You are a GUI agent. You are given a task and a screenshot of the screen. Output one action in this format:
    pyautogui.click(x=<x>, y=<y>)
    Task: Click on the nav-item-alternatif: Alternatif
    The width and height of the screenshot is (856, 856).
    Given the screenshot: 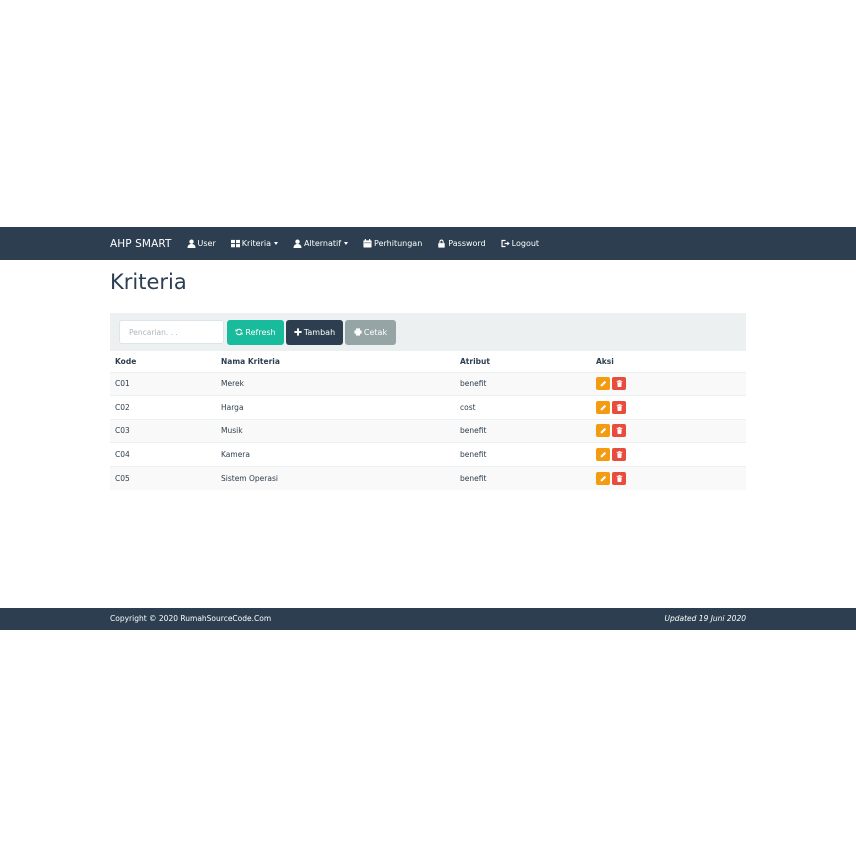 What is the action you would take?
    pyautogui.click(x=321, y=243)
    